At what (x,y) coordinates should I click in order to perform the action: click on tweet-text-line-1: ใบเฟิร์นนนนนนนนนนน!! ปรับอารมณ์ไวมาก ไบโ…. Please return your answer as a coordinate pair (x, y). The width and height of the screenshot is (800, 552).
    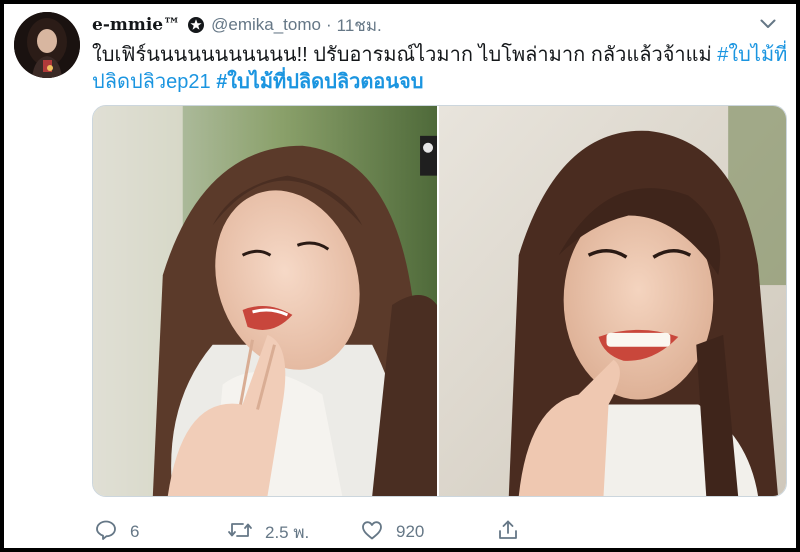
    Looking at the image, I should click on (439, 55).